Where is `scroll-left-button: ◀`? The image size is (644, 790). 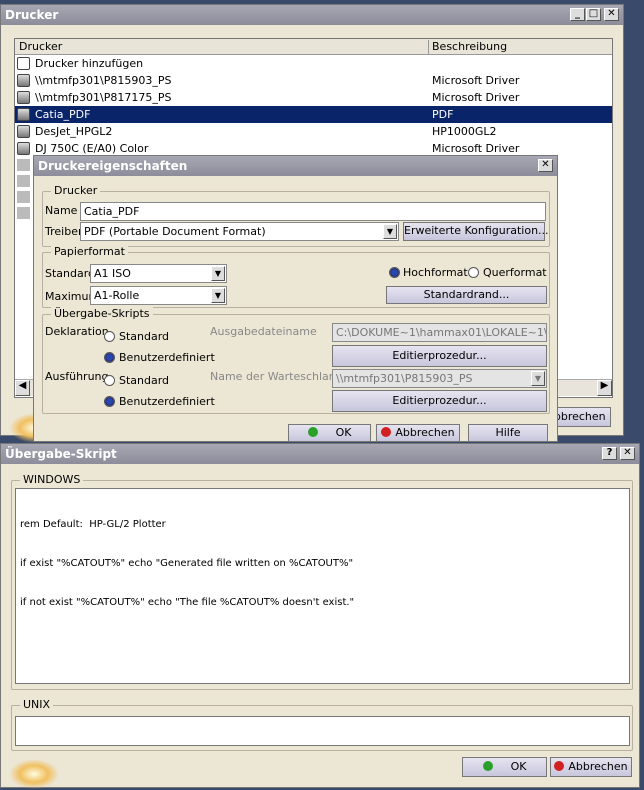
scroll-left-button: ◀ is located at coordinates (22, 388).